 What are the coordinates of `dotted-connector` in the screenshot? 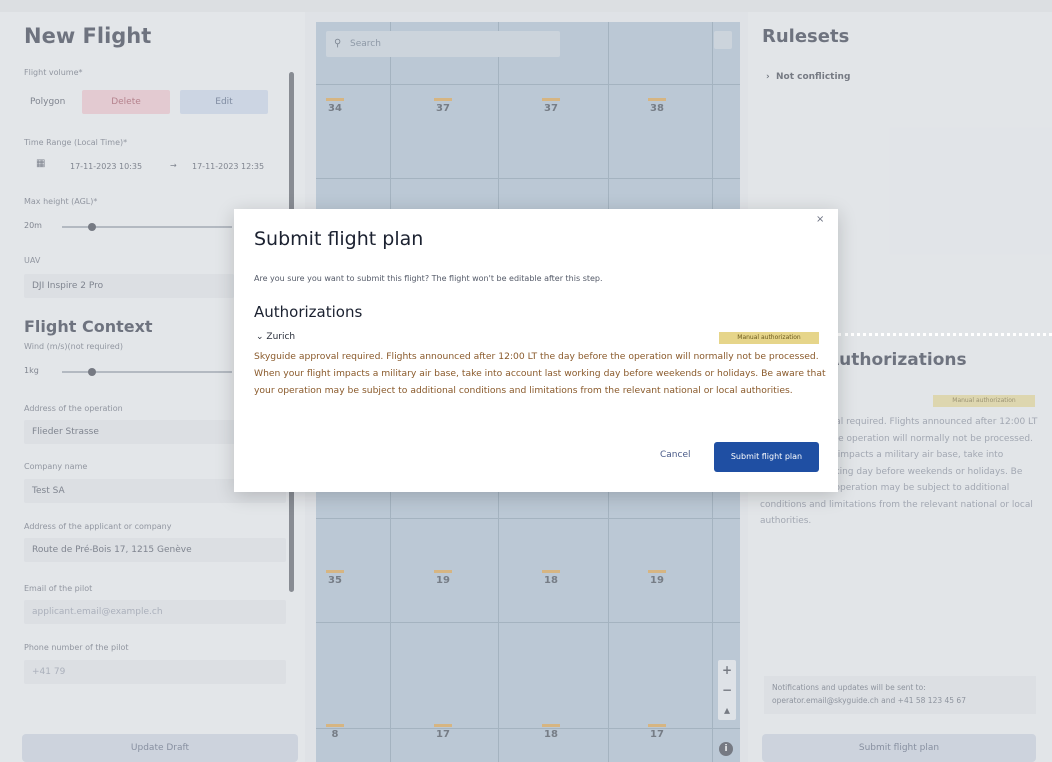 It's located at (945, 334).